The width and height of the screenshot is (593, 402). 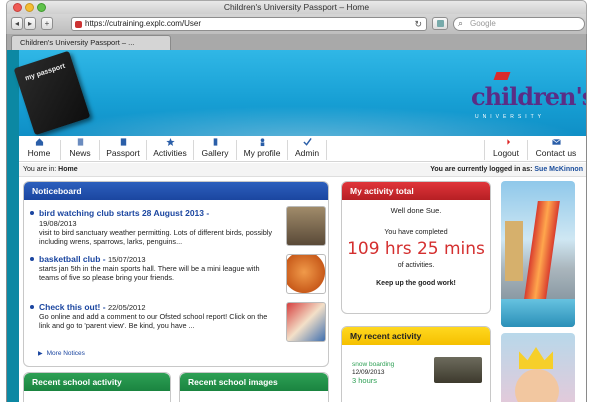 I want to click on checkmark-icon, so click(x=307, y=141).